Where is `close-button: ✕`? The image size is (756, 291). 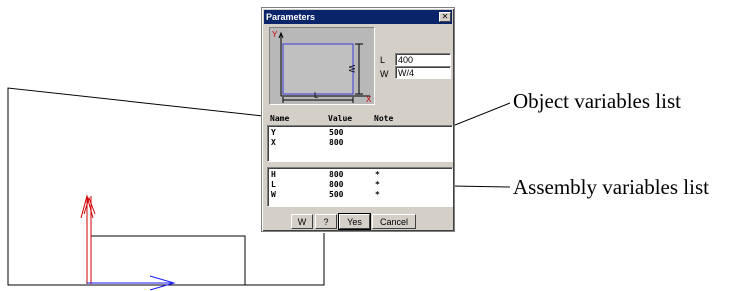 close-button: ✕ is located at coordinates (445, 17).